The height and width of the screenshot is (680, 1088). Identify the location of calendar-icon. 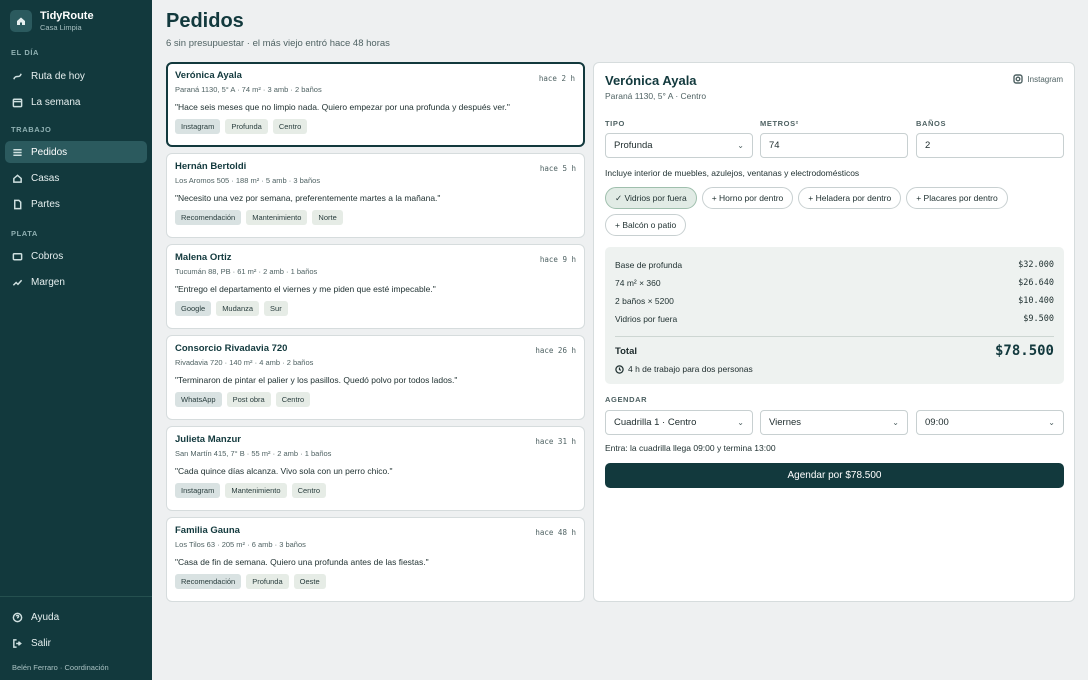
(17, 102).